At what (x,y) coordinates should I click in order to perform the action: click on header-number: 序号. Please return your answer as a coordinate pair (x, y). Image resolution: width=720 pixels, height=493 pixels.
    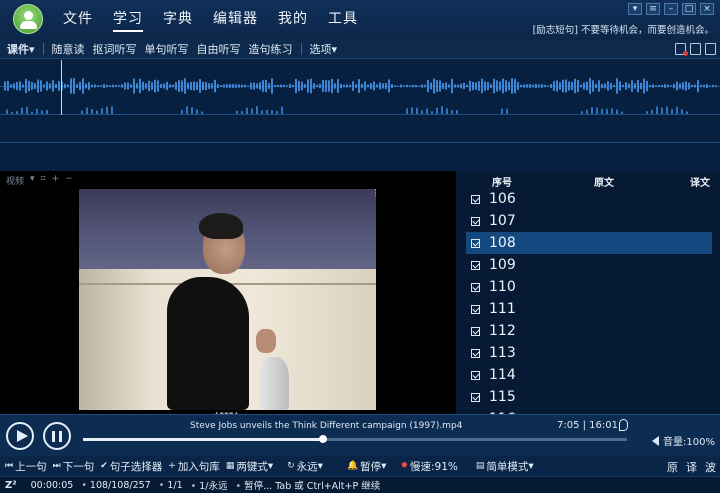
    Looking at the image, I should click on (502, 181).